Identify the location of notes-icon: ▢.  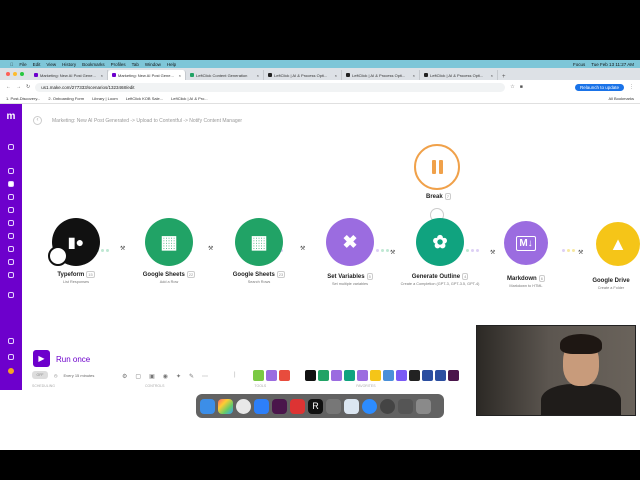
(138, 376).